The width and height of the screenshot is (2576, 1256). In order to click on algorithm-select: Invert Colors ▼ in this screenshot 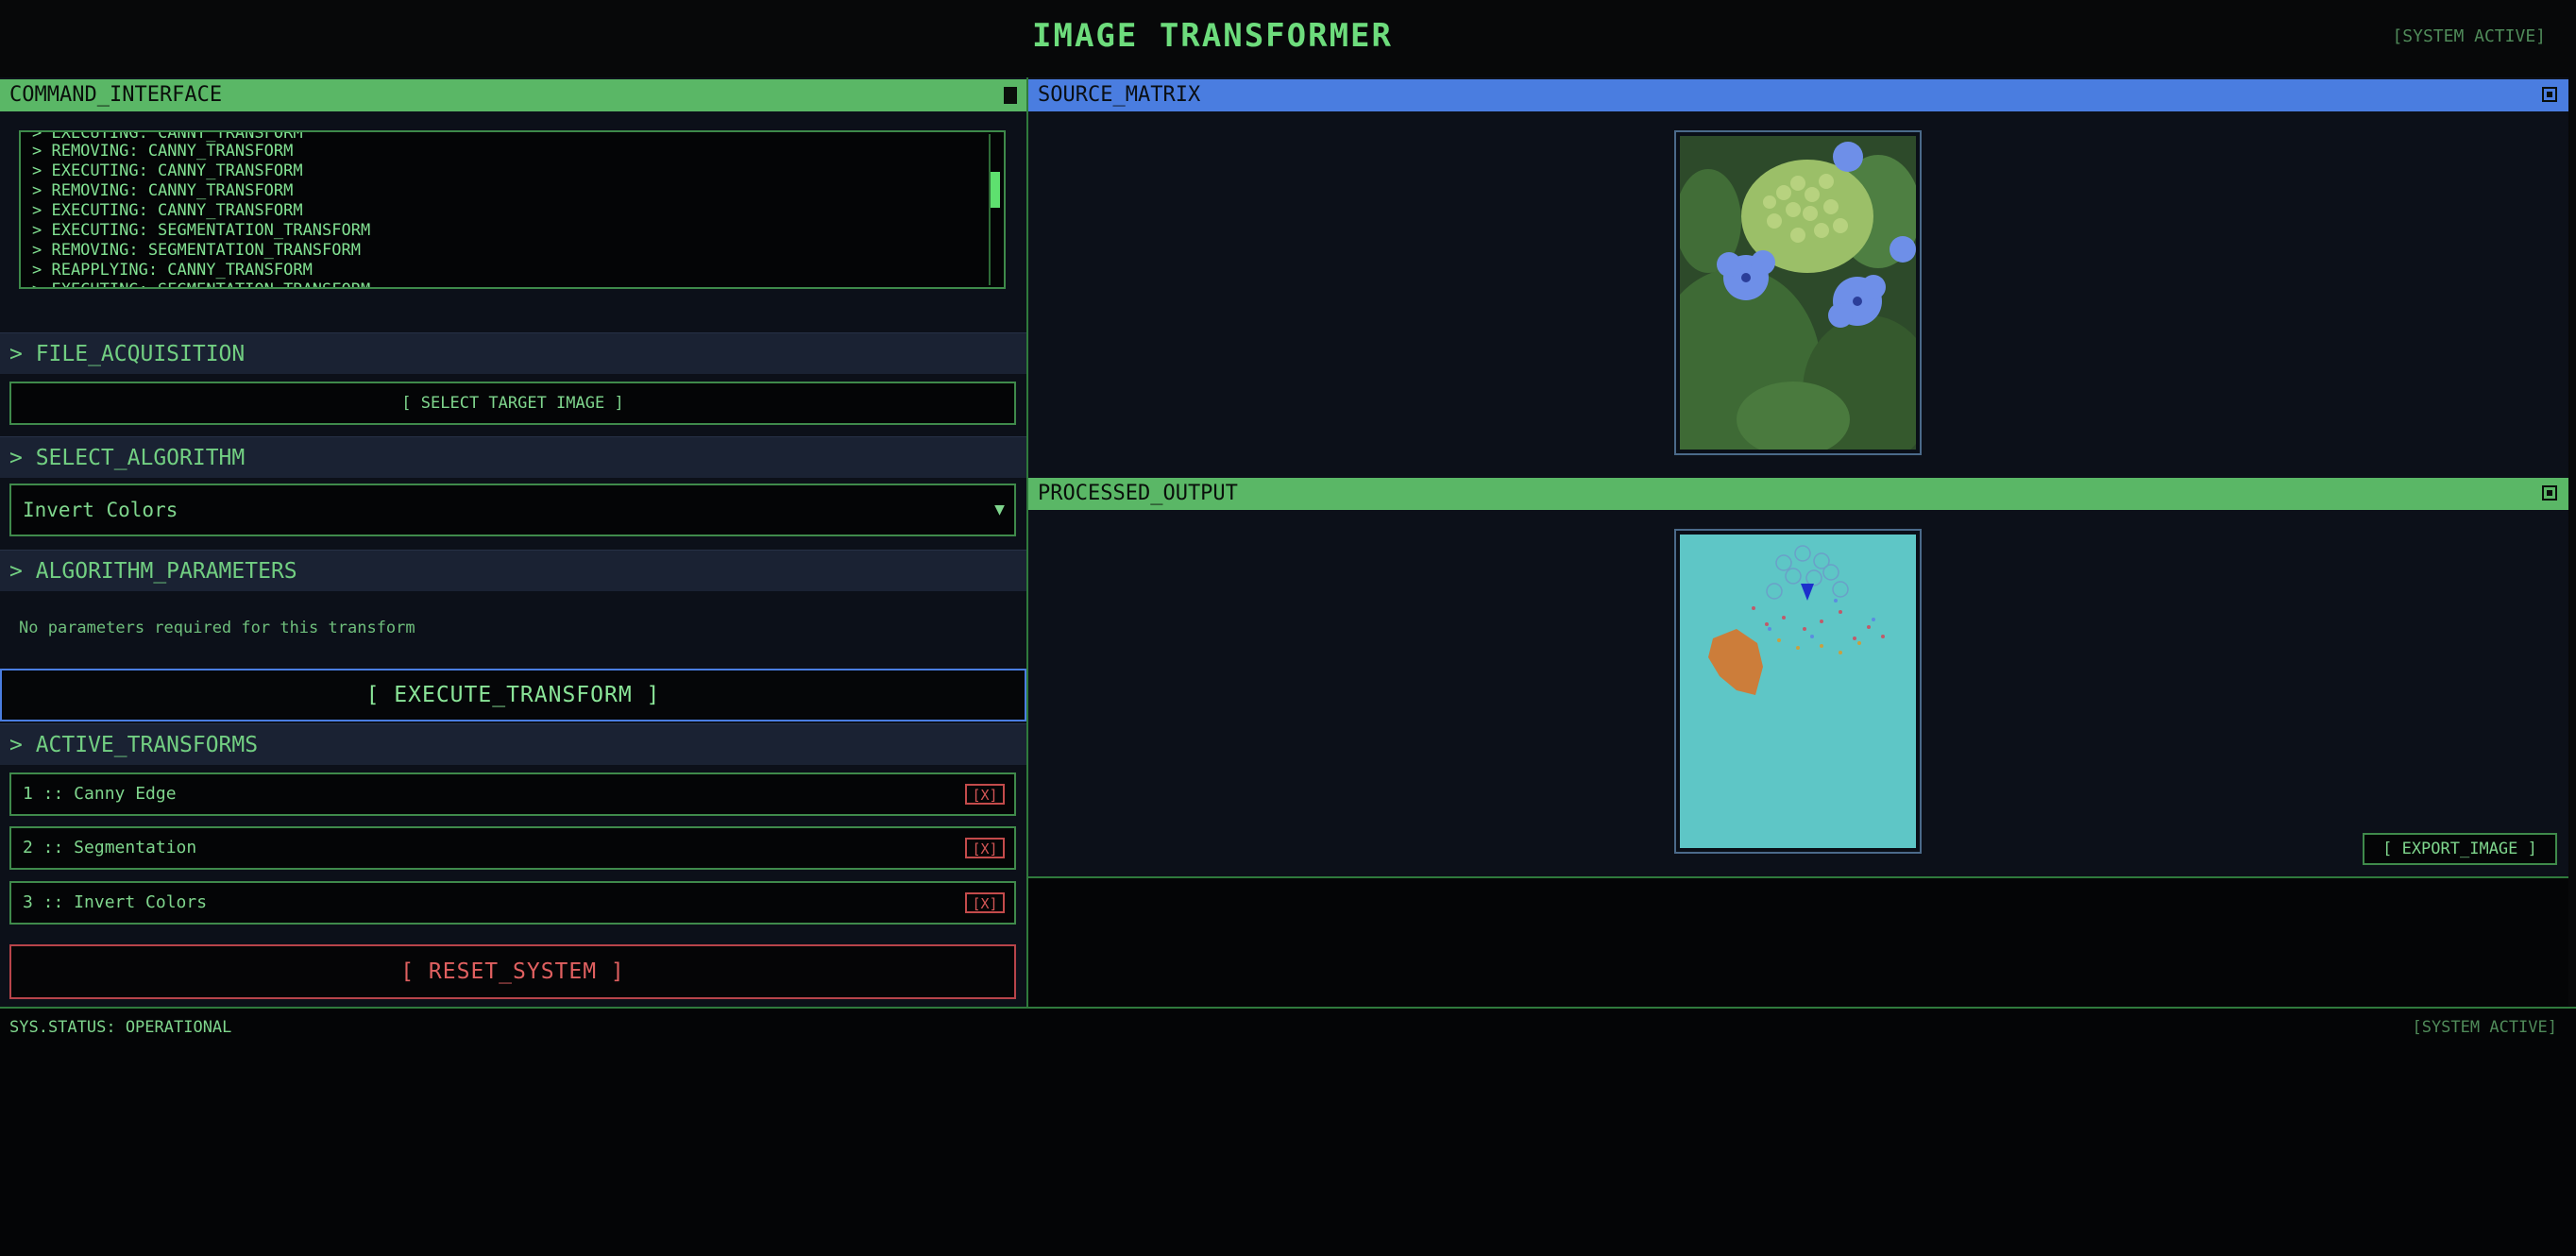, I will do `click(512, 510)`.